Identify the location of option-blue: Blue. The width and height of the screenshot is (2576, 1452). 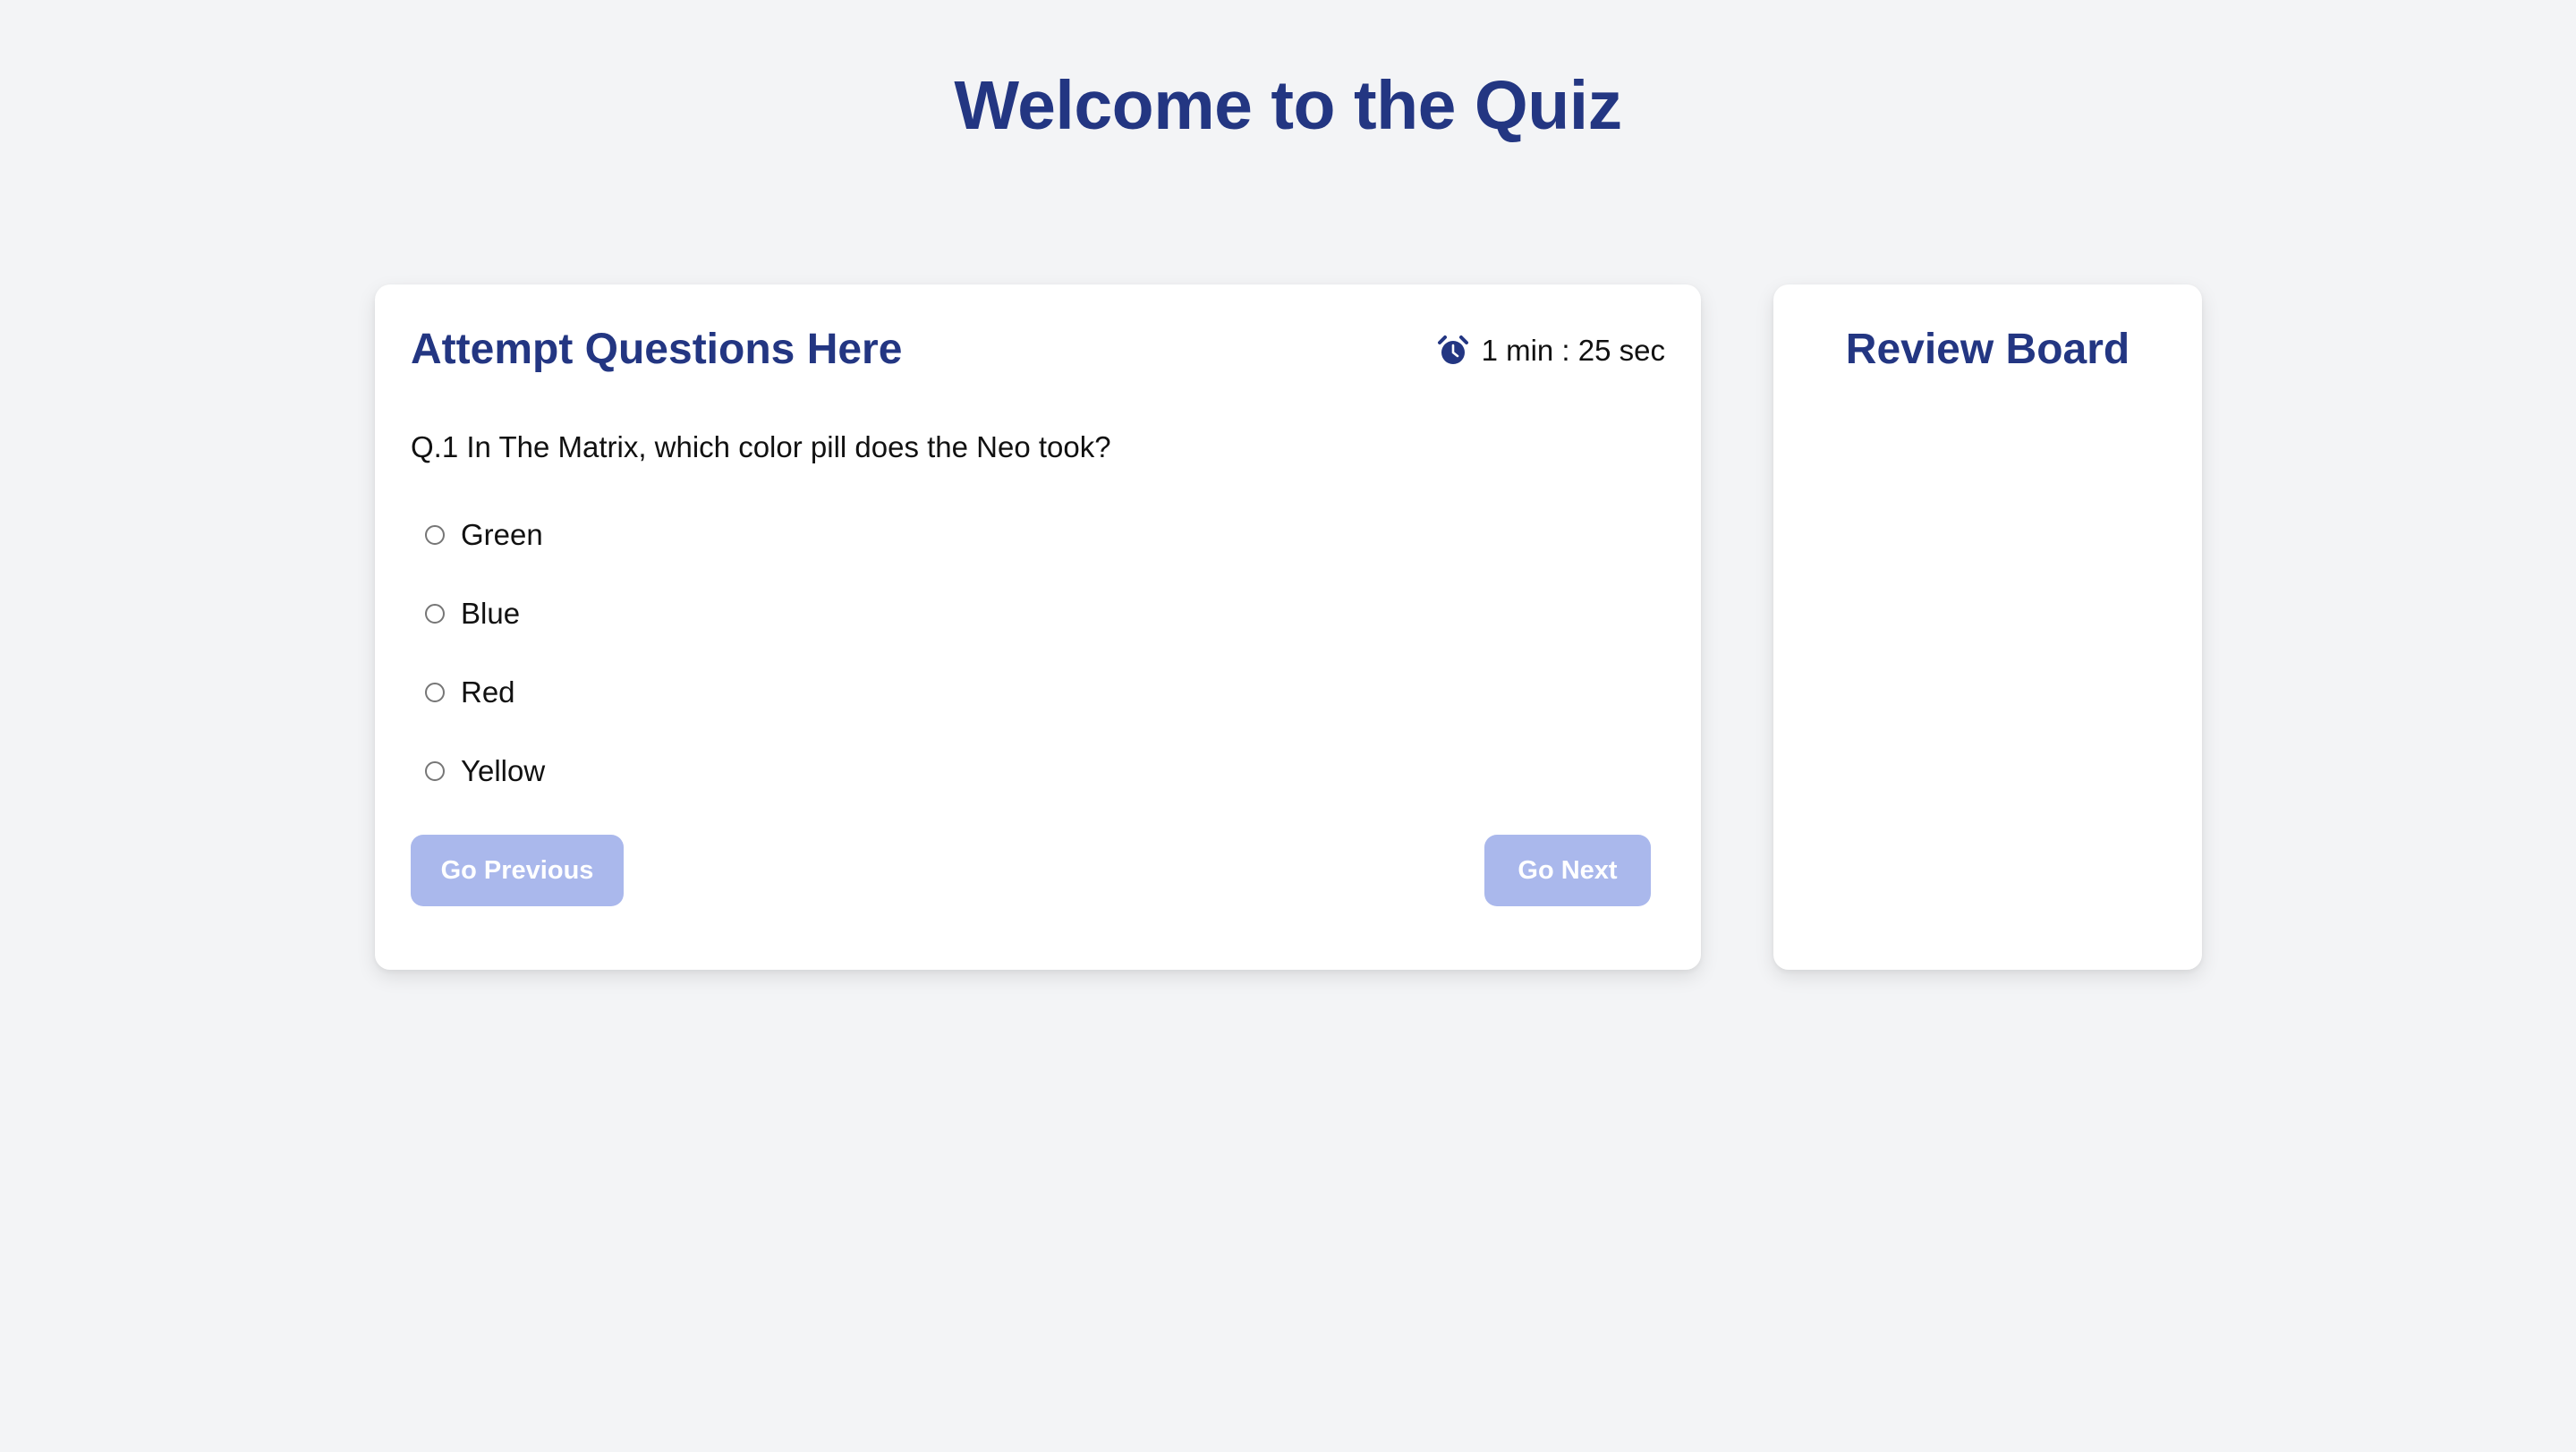
(485, 613).